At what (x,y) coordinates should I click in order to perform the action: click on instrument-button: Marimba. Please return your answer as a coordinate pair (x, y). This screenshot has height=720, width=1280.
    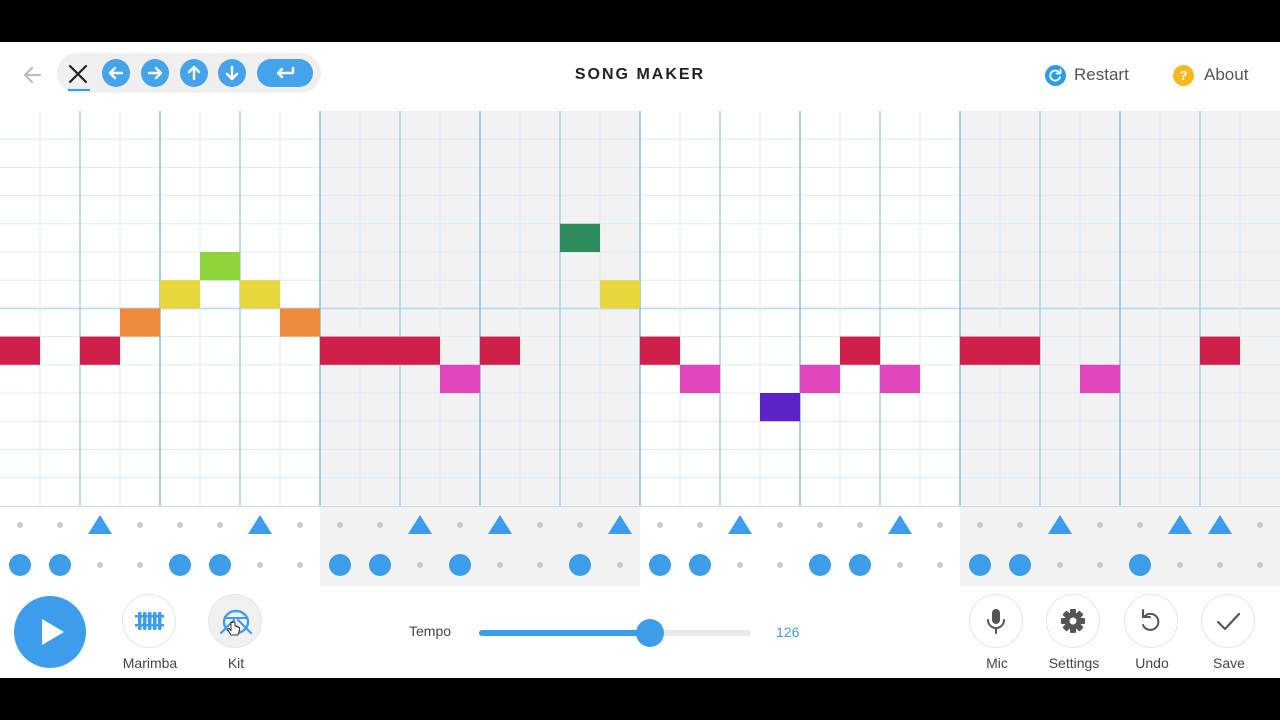
    Looking at the image, I should click on (150, 634).